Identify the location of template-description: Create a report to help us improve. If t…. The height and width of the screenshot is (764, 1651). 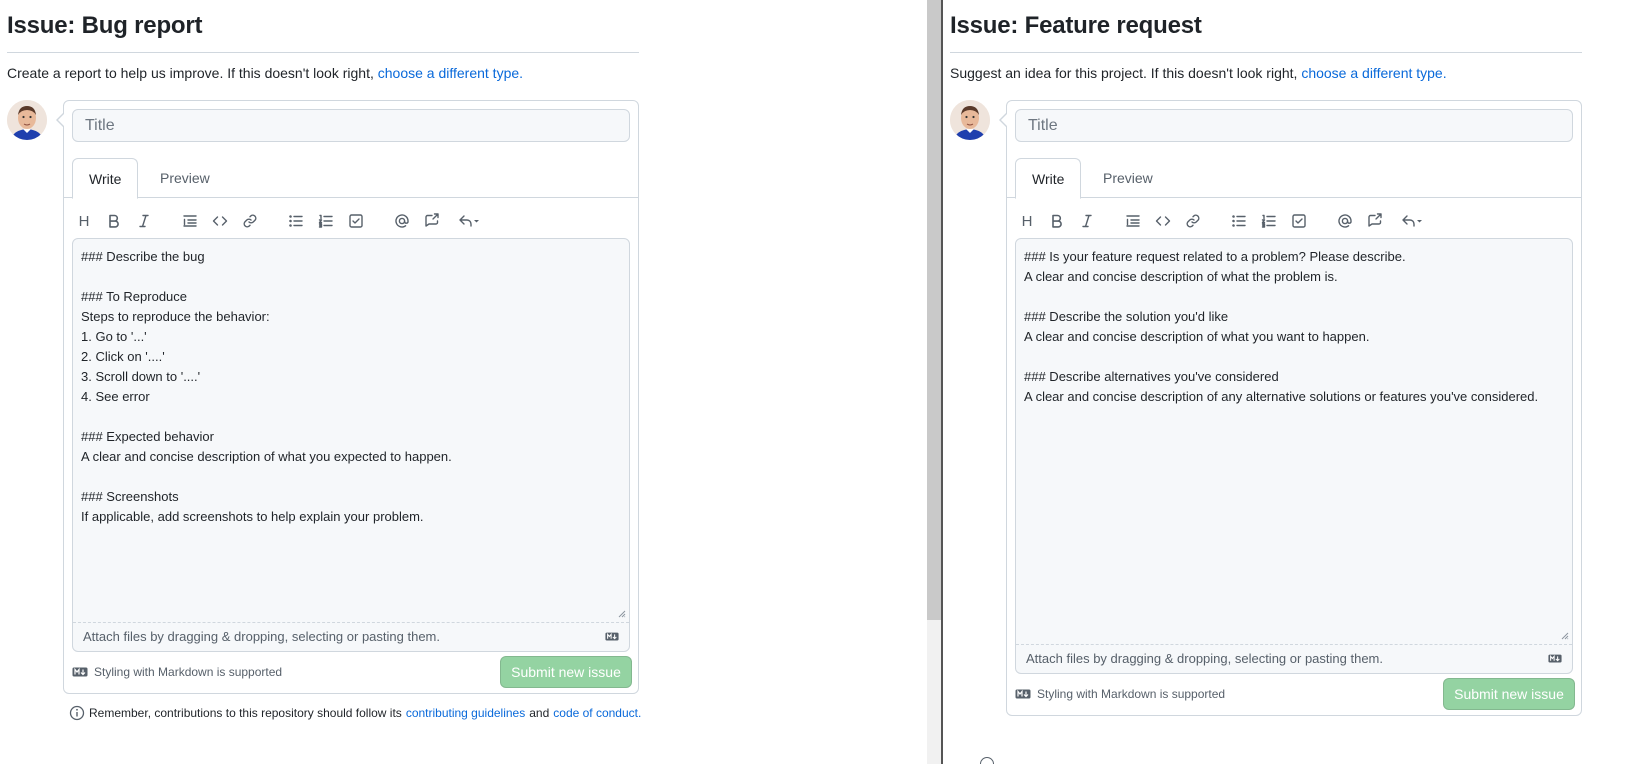
(265, 73).